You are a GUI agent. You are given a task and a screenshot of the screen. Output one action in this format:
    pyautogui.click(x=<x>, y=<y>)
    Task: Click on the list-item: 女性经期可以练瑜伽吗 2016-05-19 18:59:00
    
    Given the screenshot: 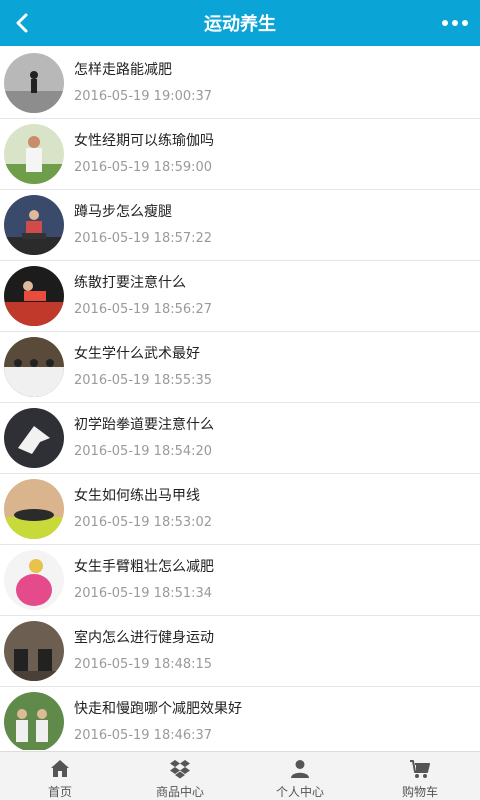 What is the action you would take?
    pyautogui.click(x=240, y=154)
    